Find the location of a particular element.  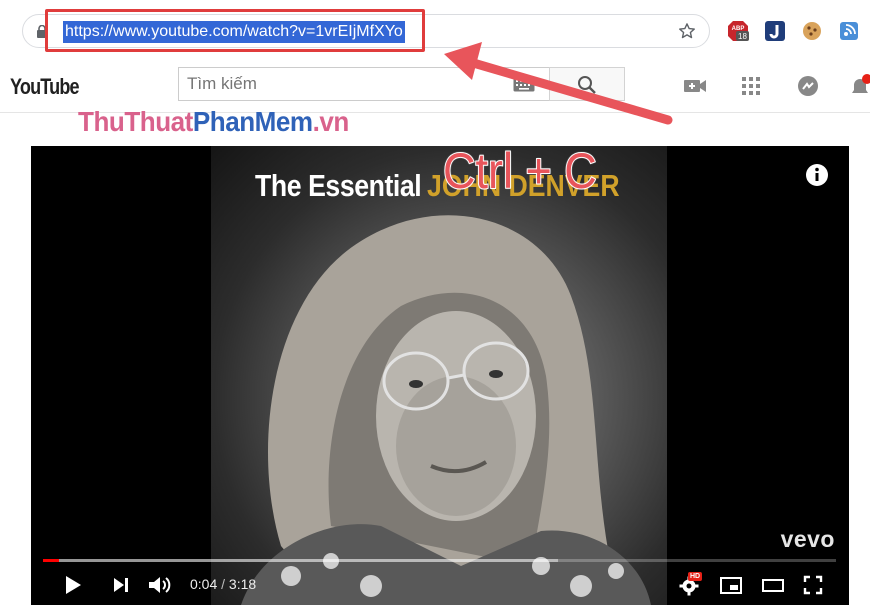

red-arrow-annotation is located at coordinates (558, 83).